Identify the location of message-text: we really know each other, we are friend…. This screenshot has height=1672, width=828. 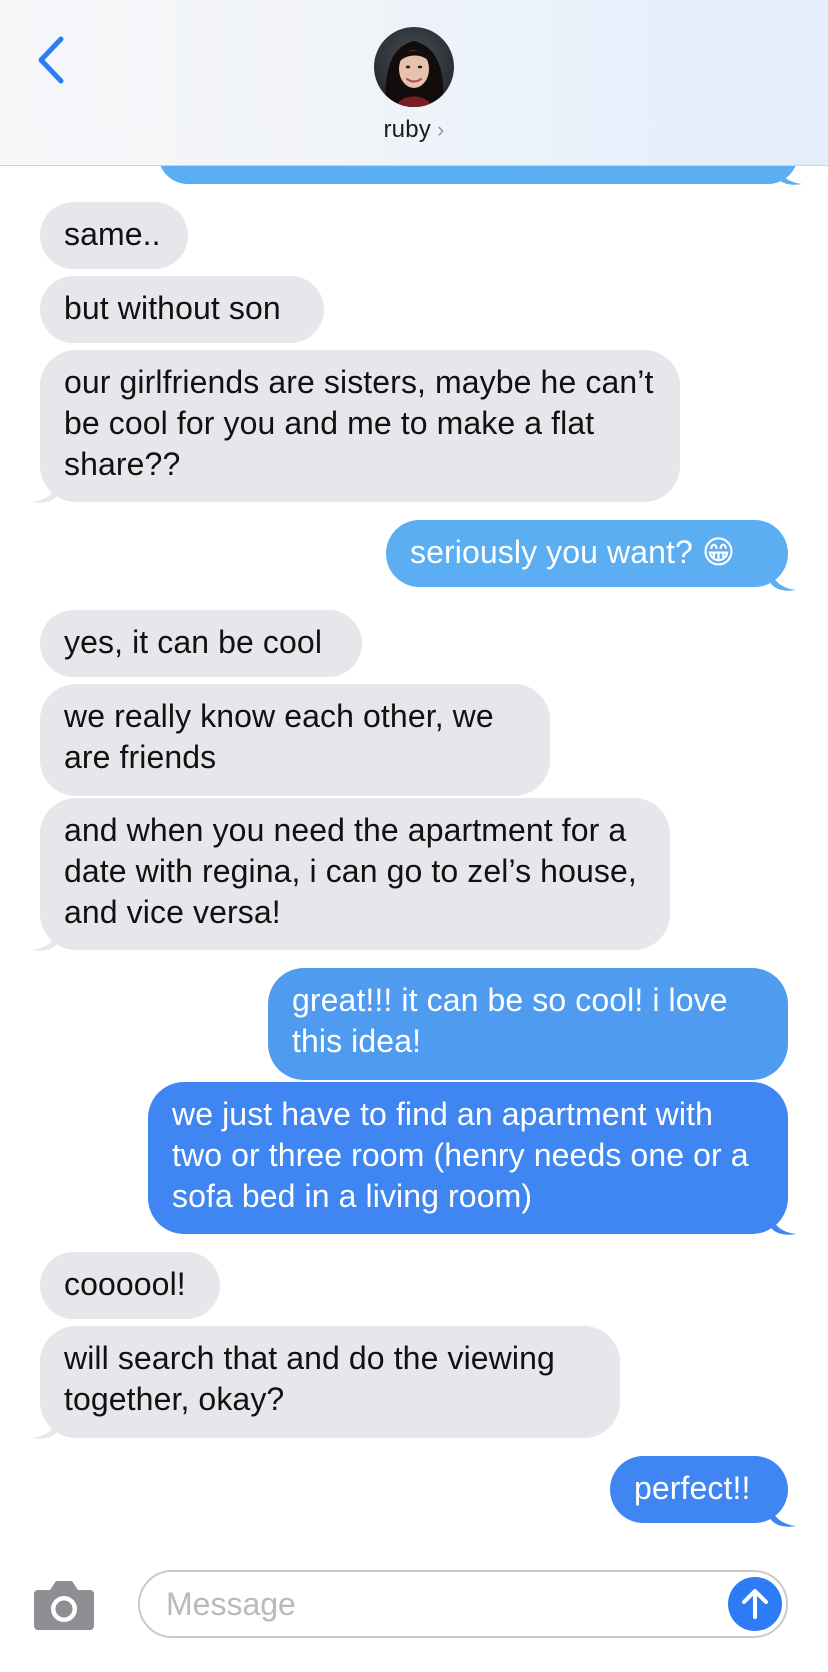
(279, 736).